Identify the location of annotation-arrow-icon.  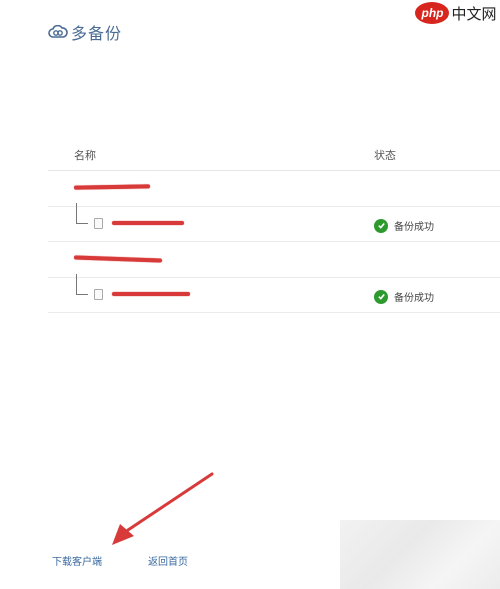
(163, 508).